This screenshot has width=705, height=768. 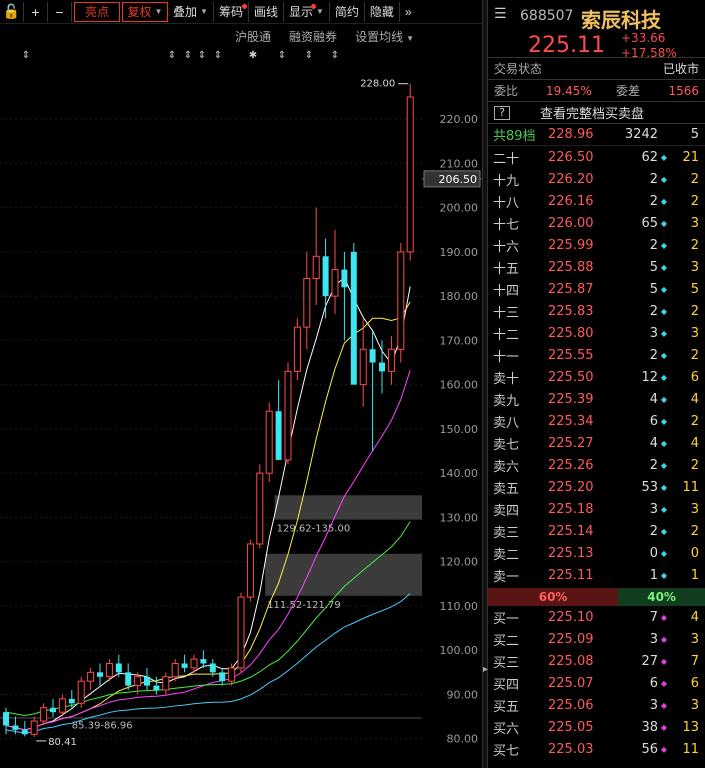 What do you see at coordinates (683, 90) in the screenshot?
I see `weichai-value: 1566` at bounding box center [683, 90].